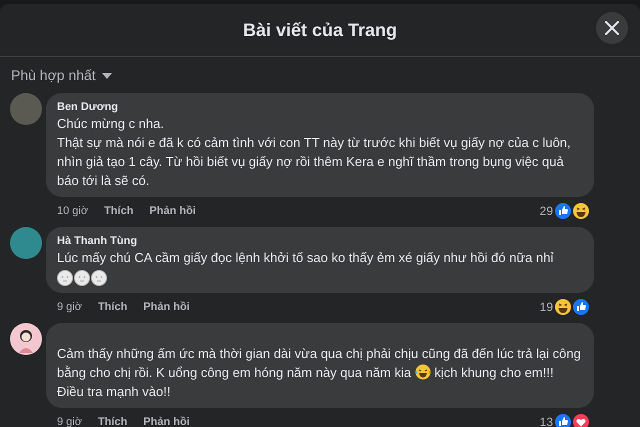 This screenshot has width=640, height=427. What do you see at coordinates (107, 75) in the screenshot?
I see `caret-icon` at bounding box center [107, 75].